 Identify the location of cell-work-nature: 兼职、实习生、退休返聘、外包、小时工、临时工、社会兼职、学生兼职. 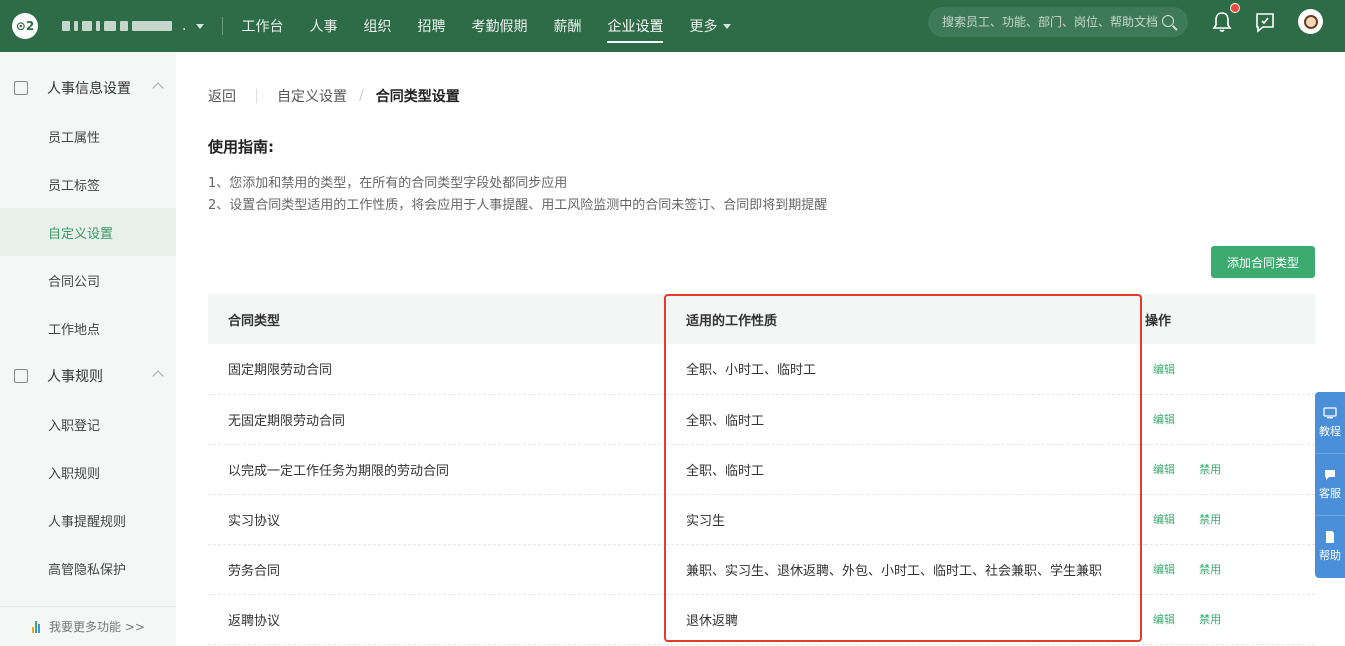
(905, 569).